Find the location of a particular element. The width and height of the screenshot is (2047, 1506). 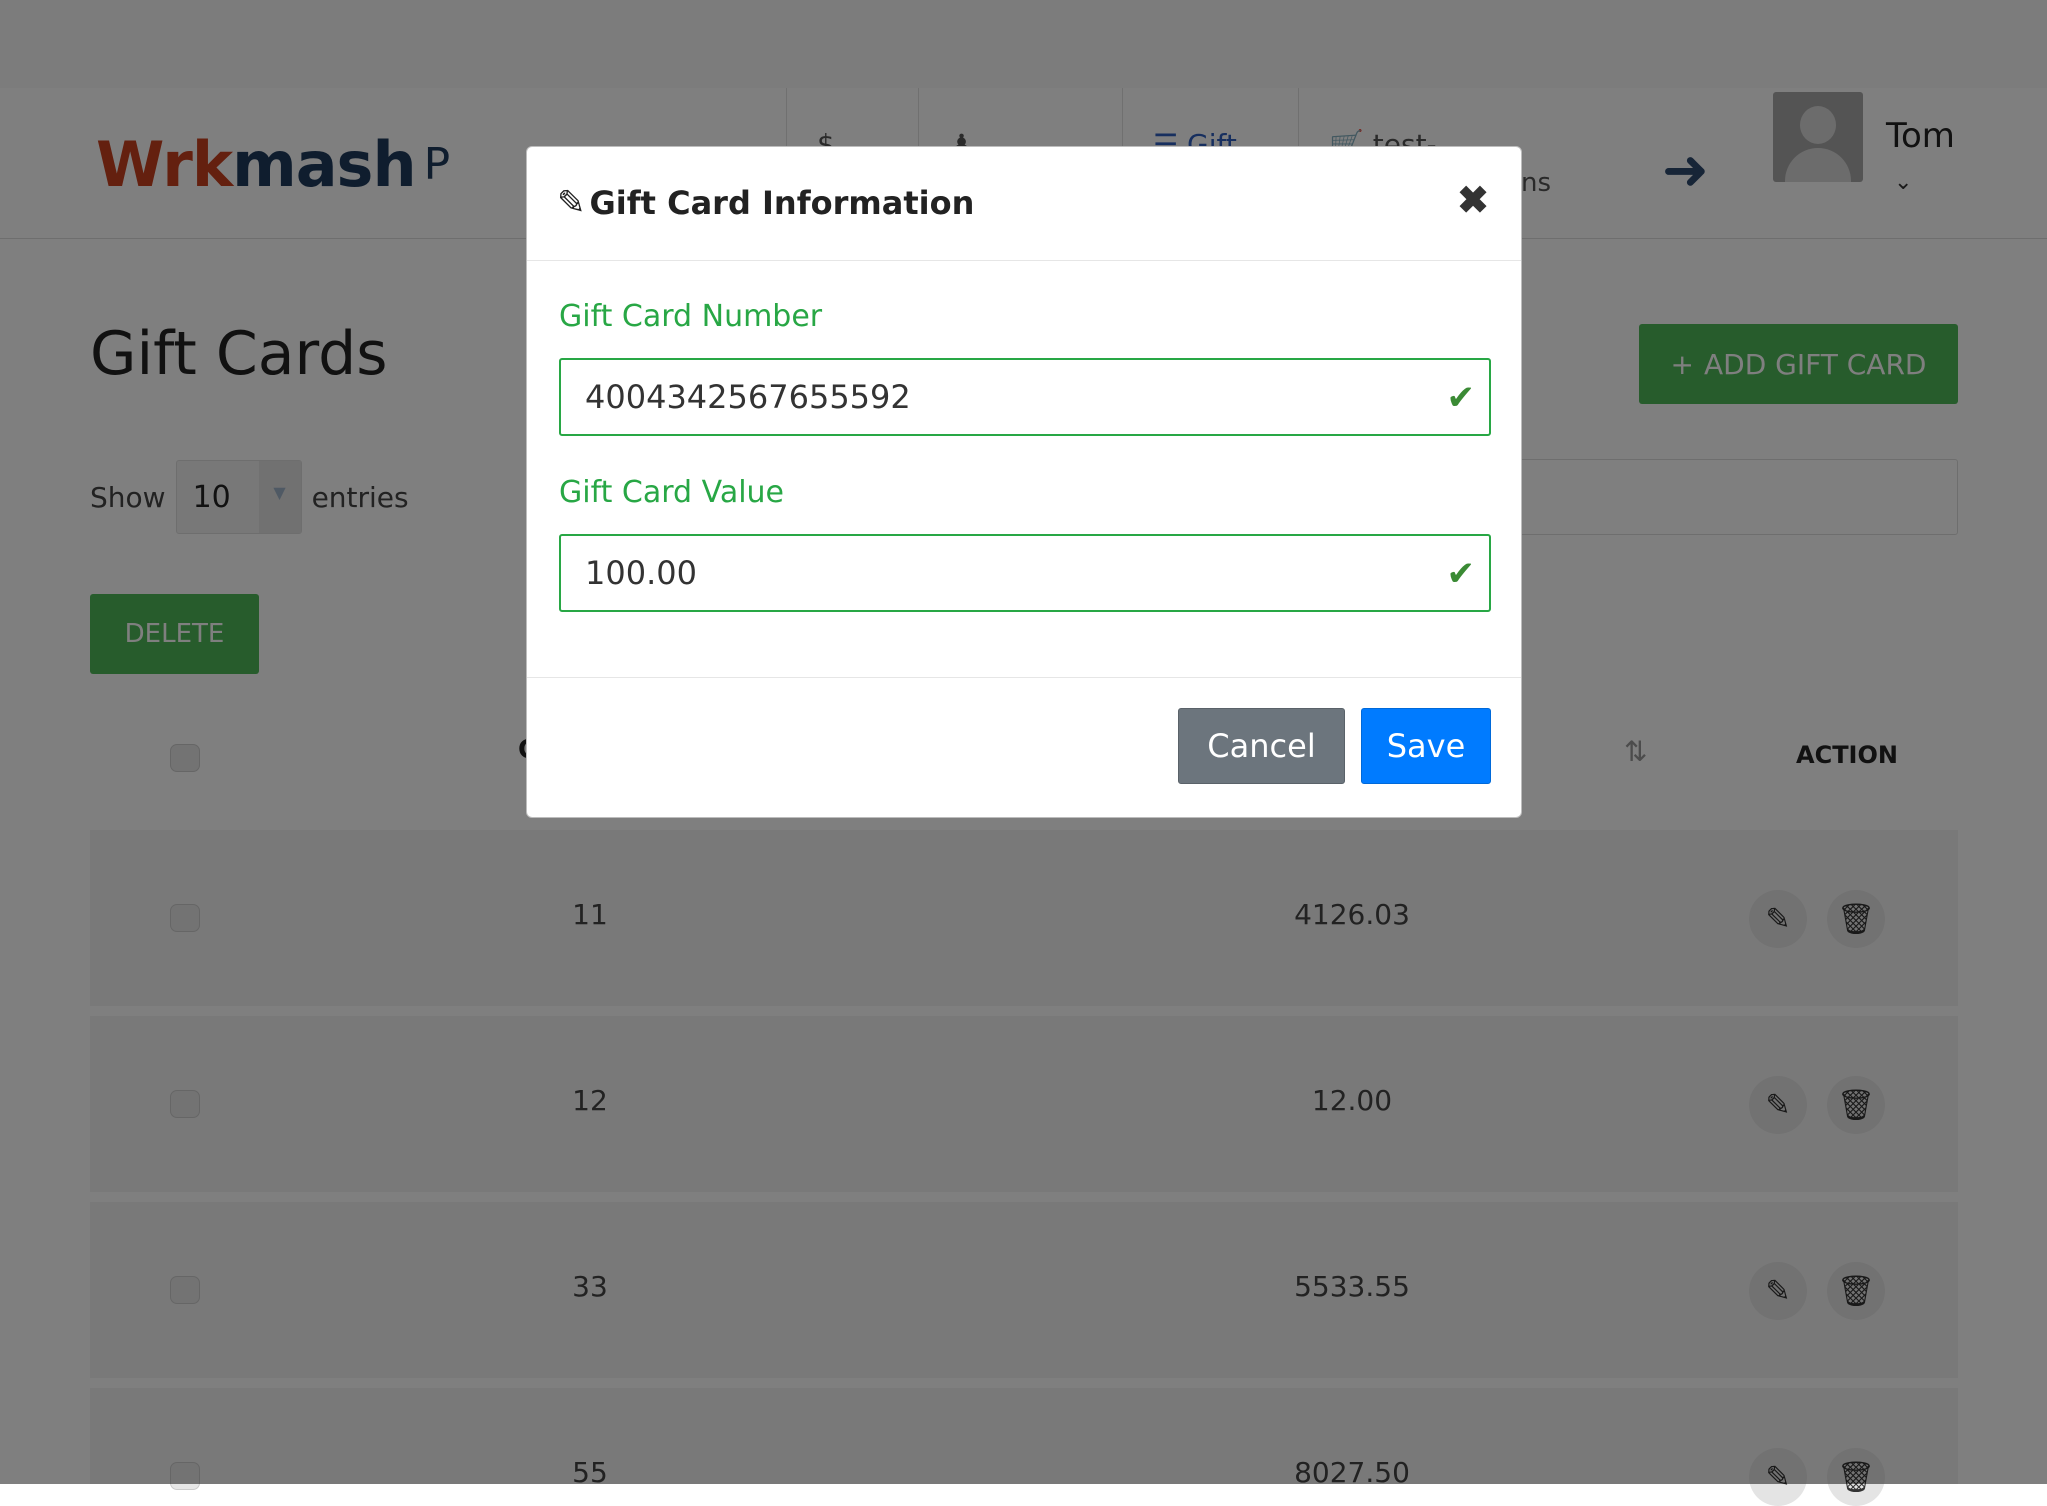

modal-header: ✎ Gift Card Information ✖ is located at coordinates (1024, 204).